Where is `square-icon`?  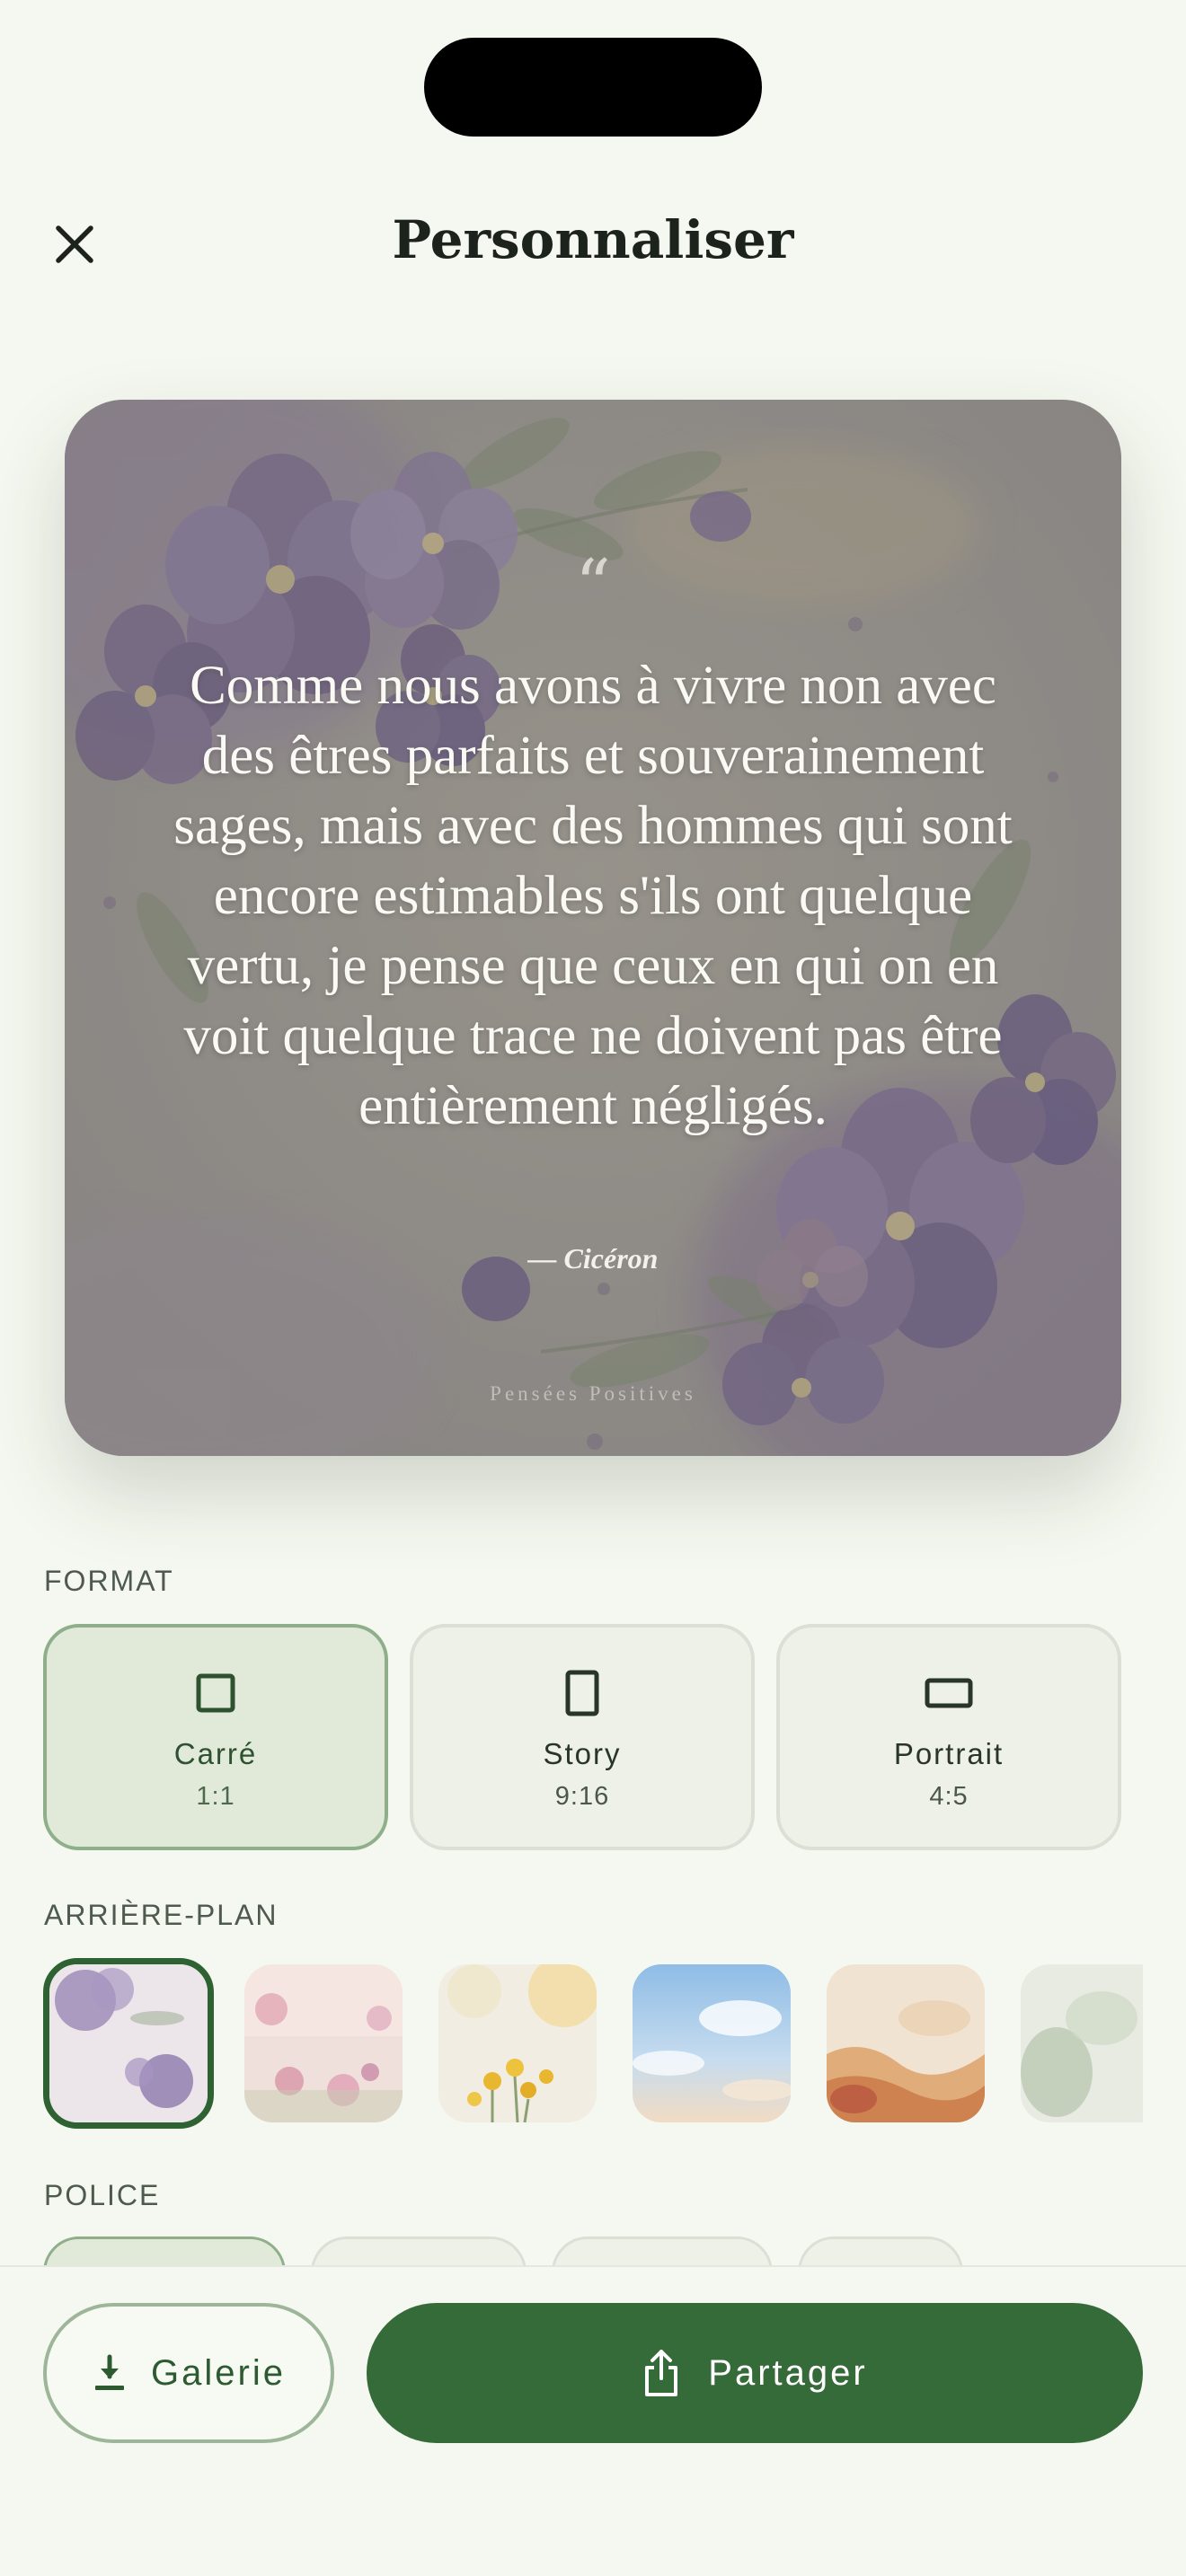 square-icon is located at coordinates (215, 1693).